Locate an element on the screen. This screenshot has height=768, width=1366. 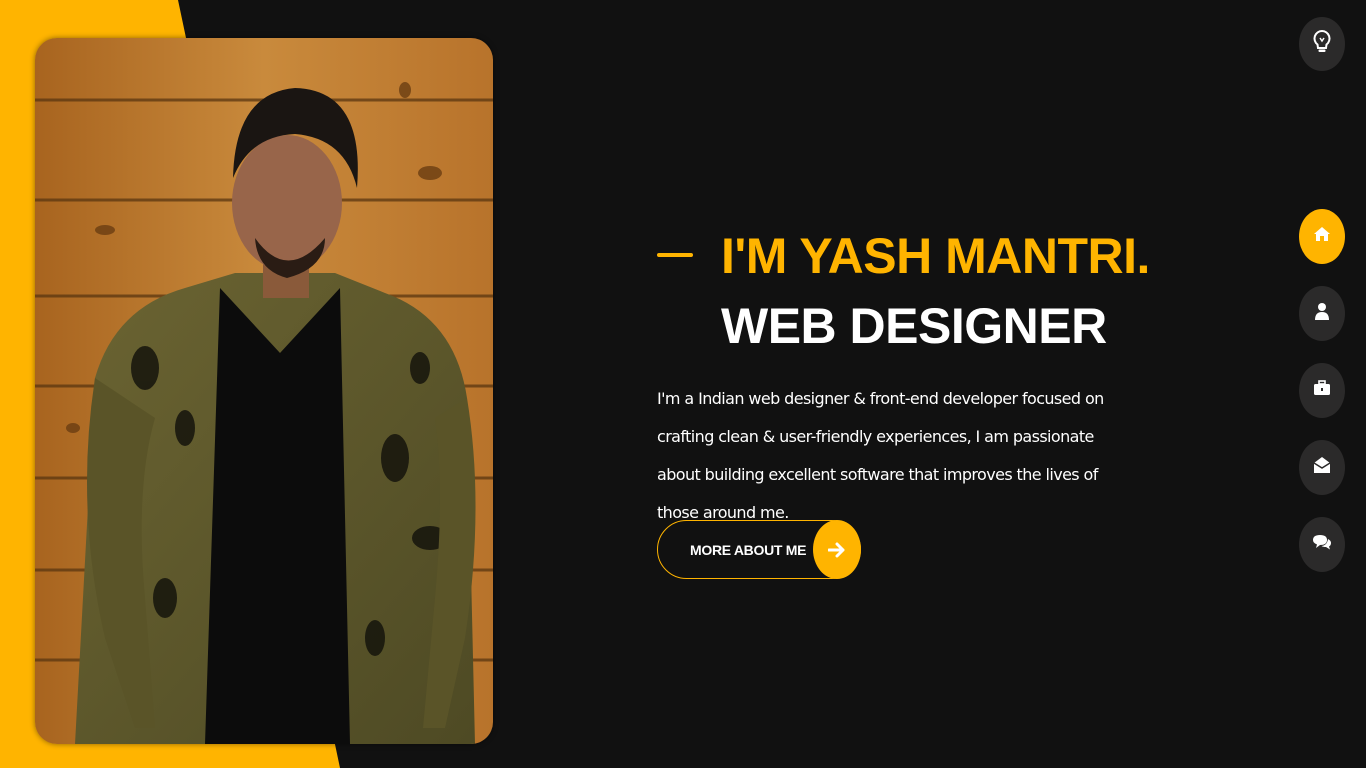
briefcase-icon is located at coordinates (1322, 390).